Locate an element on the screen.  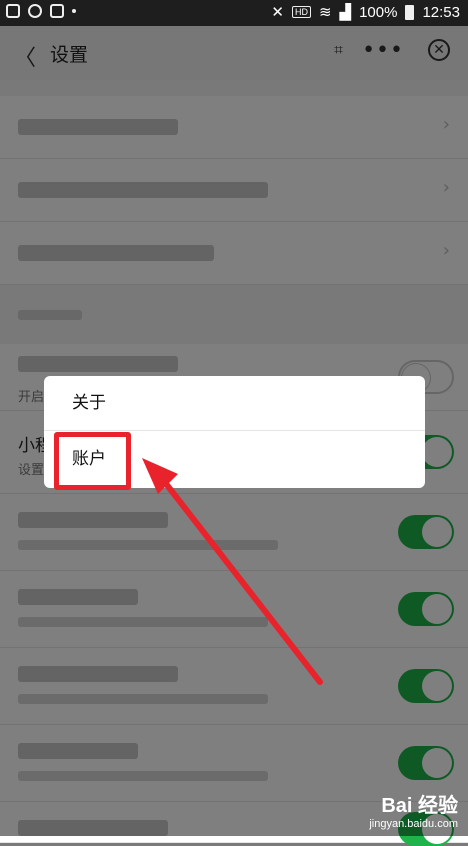
gallery-icon is located at coordinates (13, 11).